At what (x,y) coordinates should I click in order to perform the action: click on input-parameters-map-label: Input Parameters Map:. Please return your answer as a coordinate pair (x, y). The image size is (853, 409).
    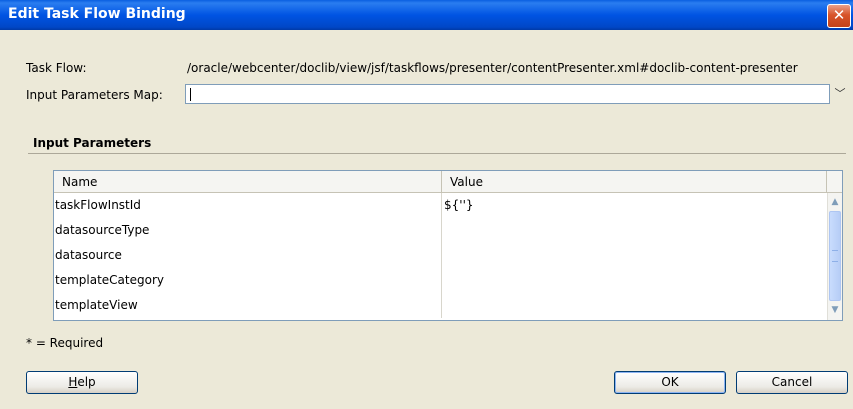
    Looking at the image, I should click on (94, 95).